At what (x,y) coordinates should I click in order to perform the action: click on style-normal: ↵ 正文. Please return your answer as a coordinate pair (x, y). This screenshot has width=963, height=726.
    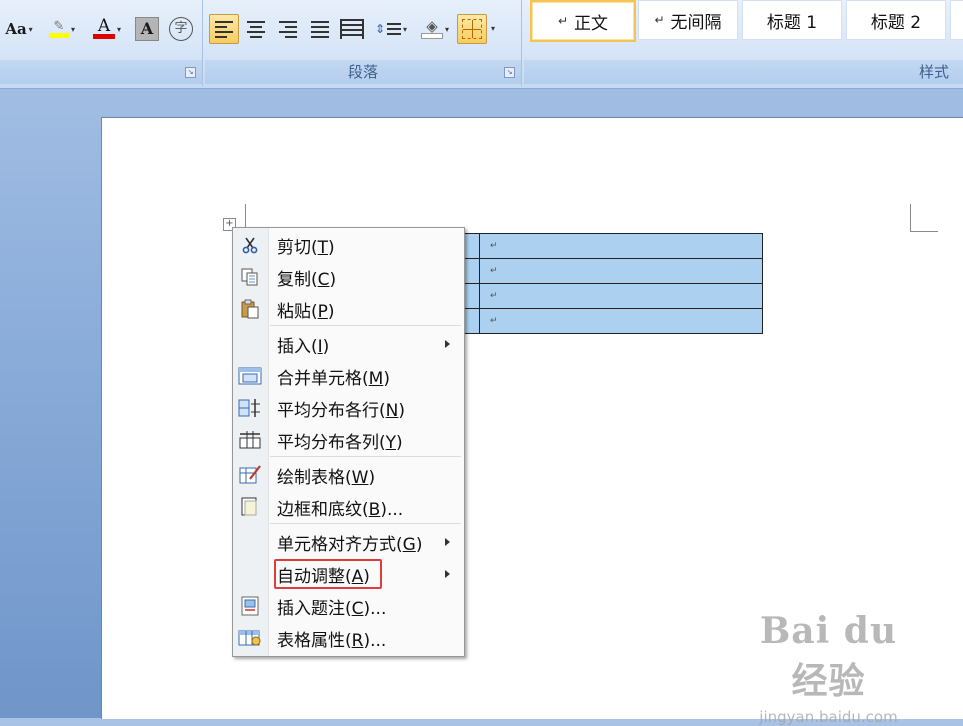
    Looking at the image, I should click on (583, 21).